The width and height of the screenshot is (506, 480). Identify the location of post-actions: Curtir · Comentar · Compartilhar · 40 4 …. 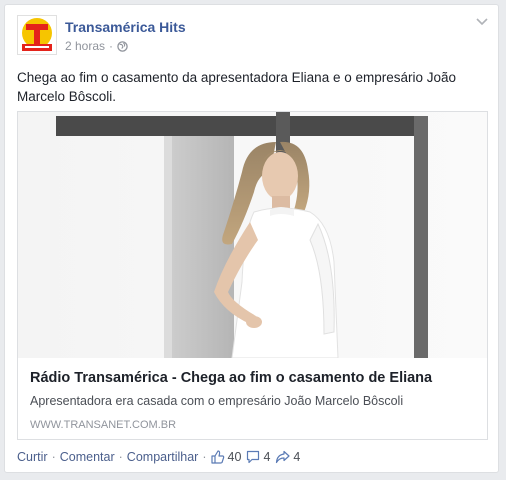
(161, 457).